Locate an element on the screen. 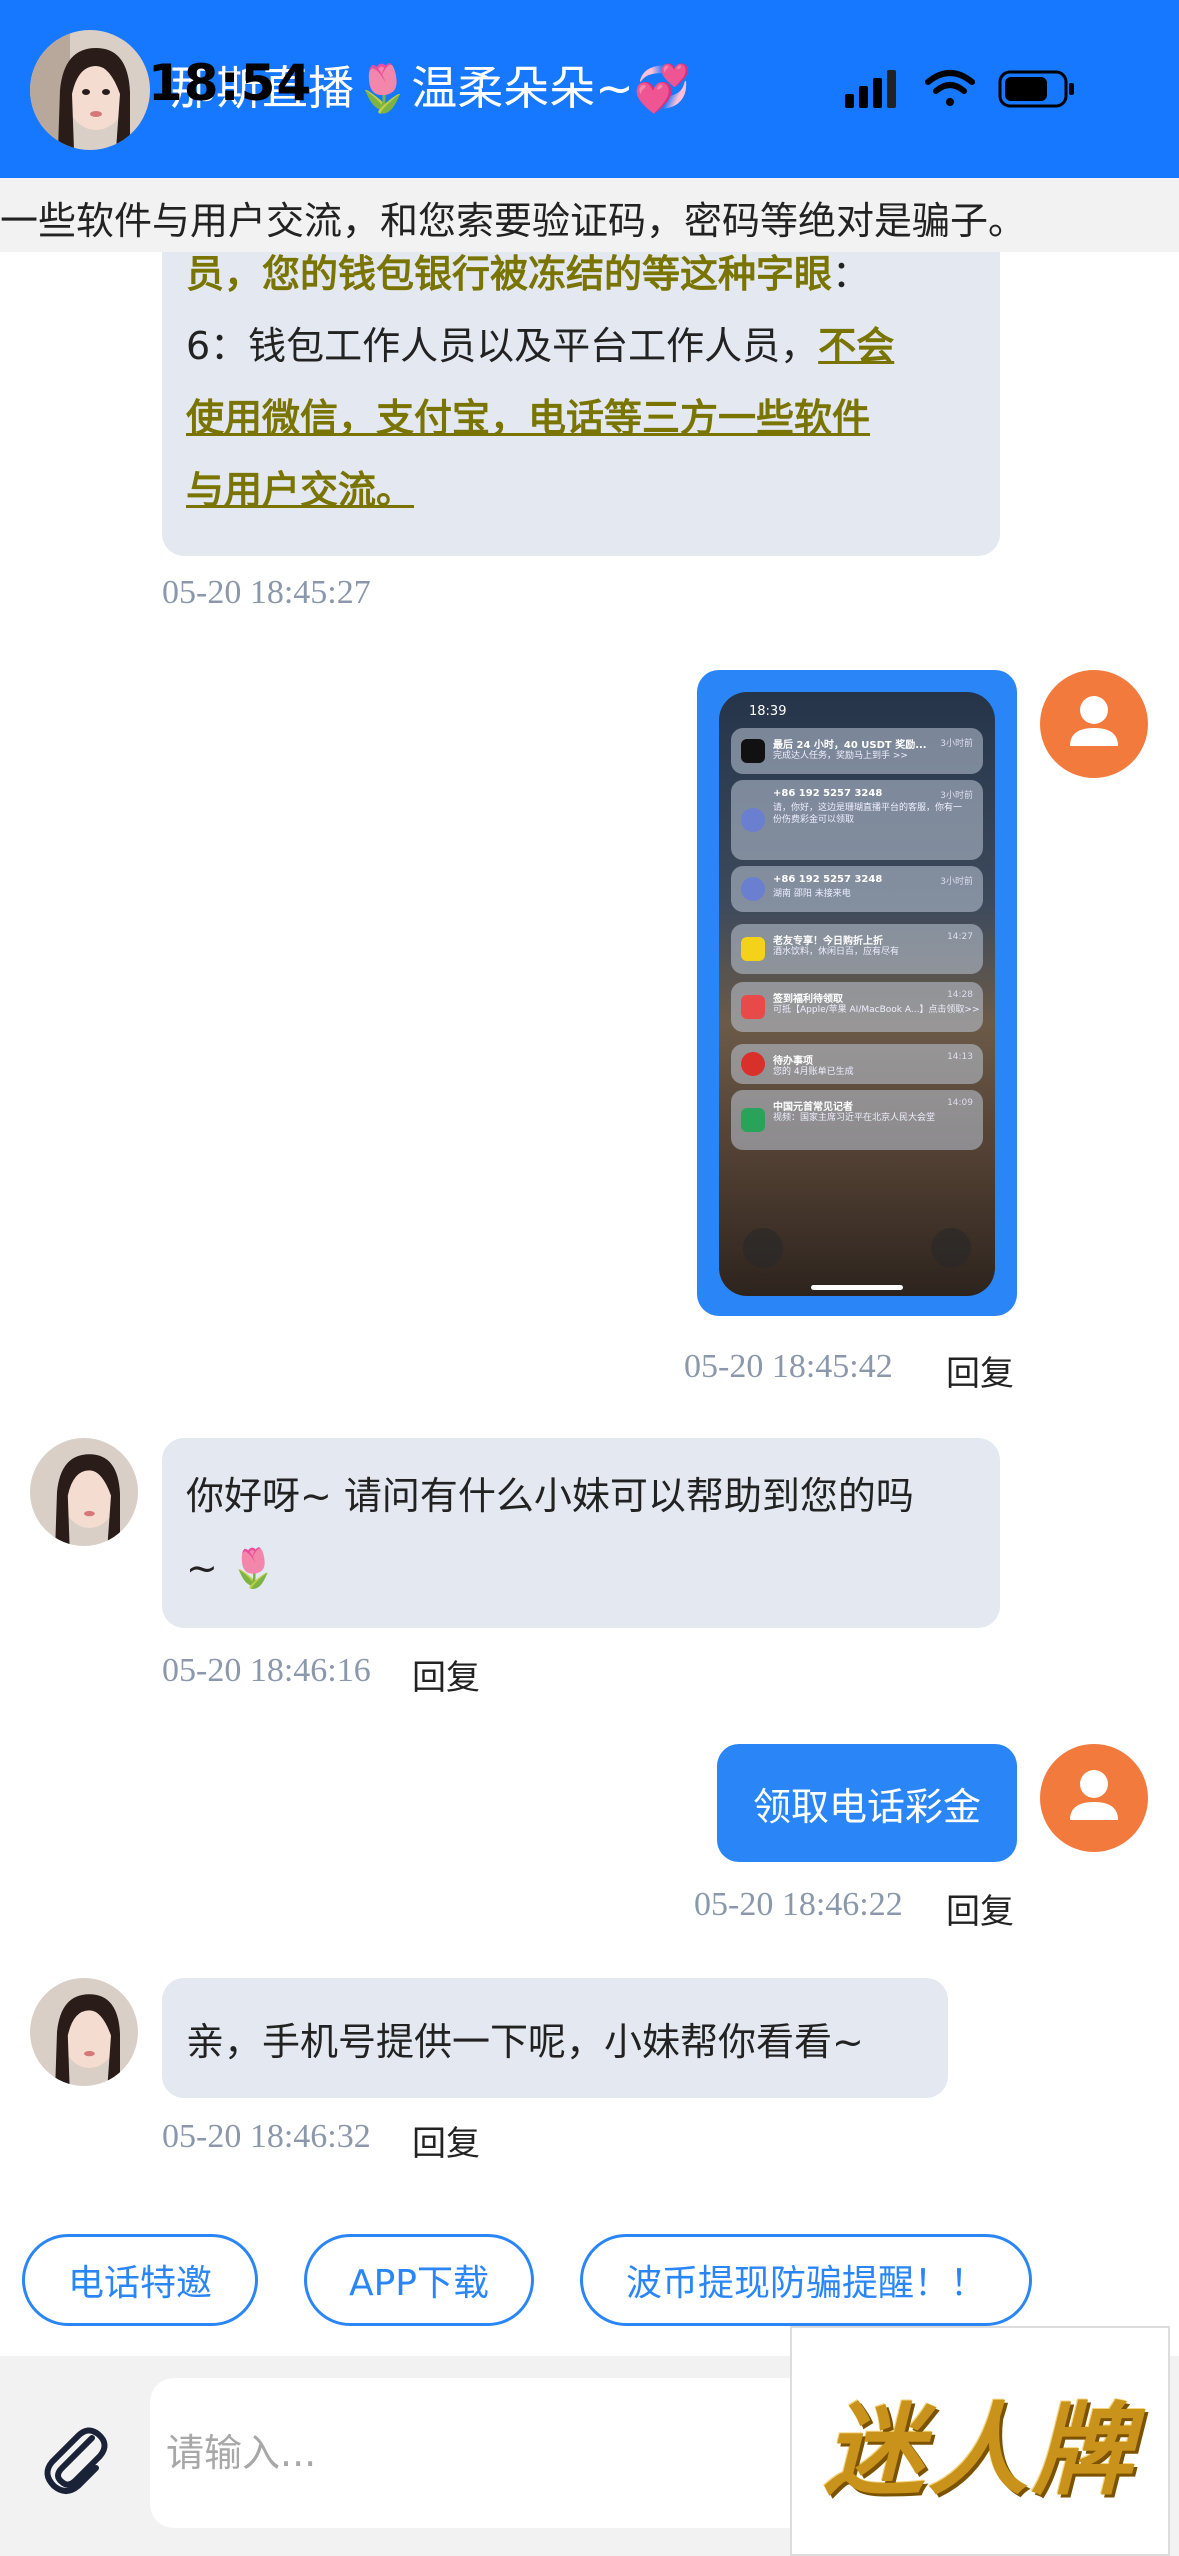 This screenshot has height=2556, width=1179. notice-marquee: 一些软件与用户交流，和您索要验证码，密码等绝对是骗子。 is located at coordinates (589, 215).